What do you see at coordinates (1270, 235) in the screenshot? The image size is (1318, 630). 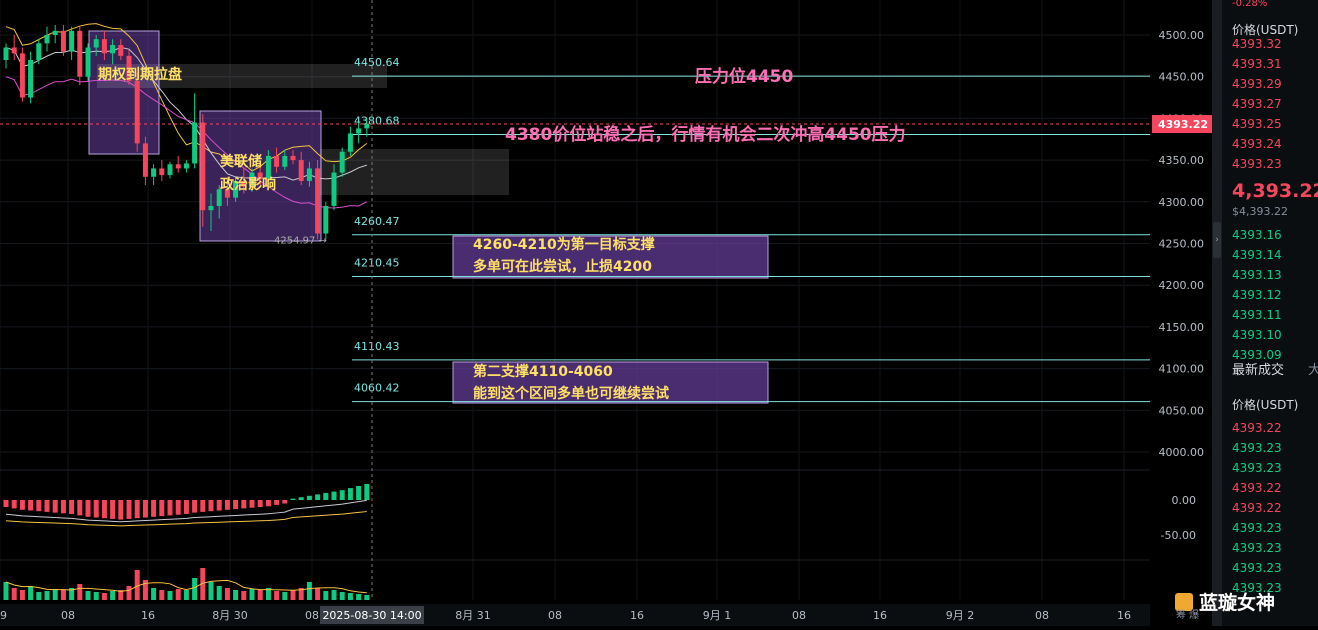 I see `orderbook-row: 4393.16` at bounding box center [1270, 235].